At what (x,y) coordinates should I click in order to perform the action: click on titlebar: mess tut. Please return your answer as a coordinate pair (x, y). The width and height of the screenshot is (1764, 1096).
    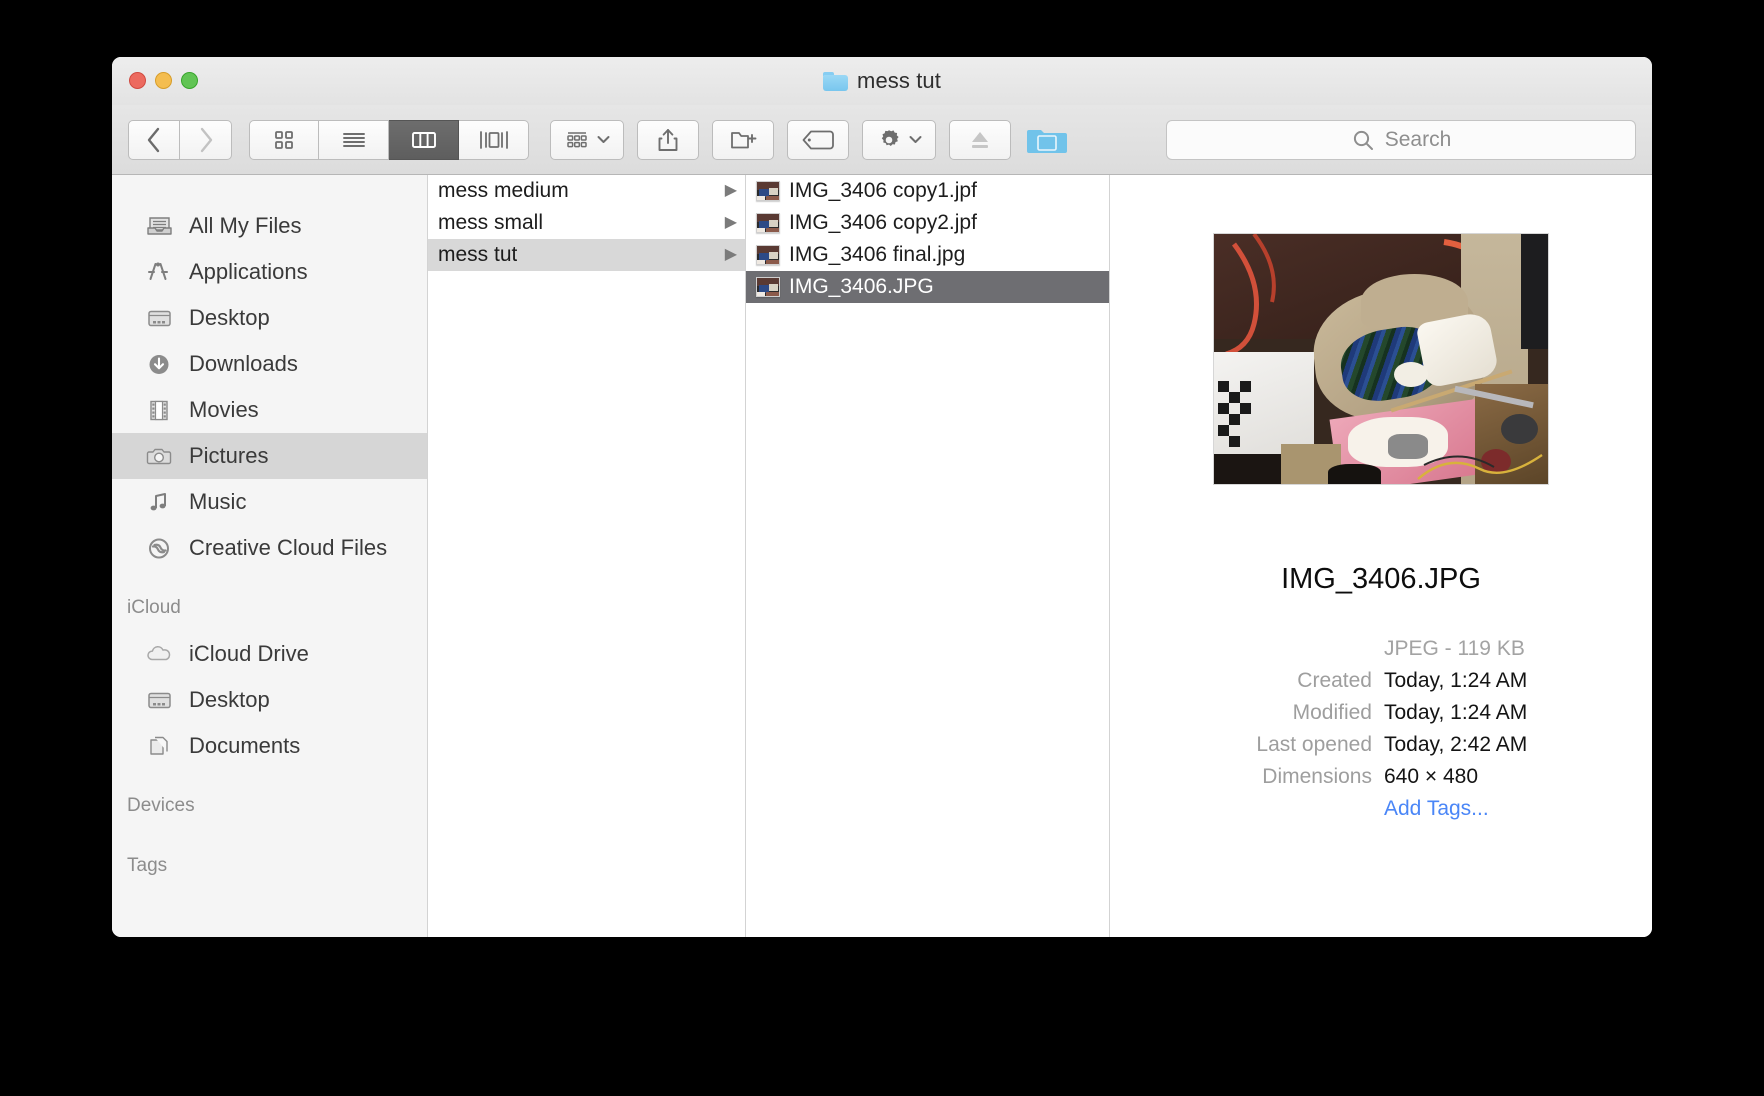
    Looking at the image, I should click on (882, 81).